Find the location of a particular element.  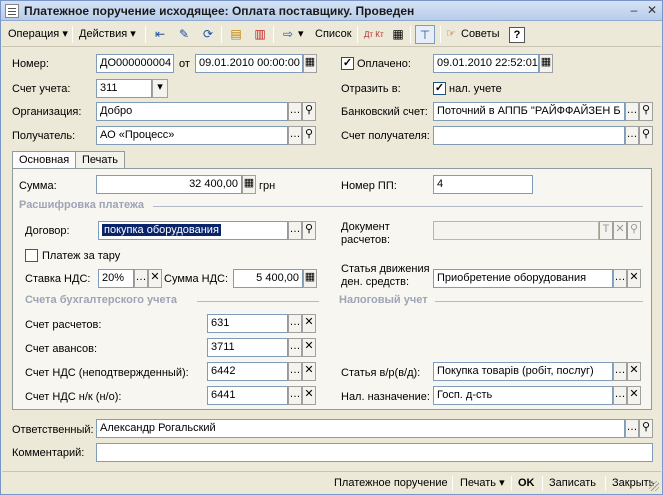

save-button: Записать is located at coordinates (572, 483).